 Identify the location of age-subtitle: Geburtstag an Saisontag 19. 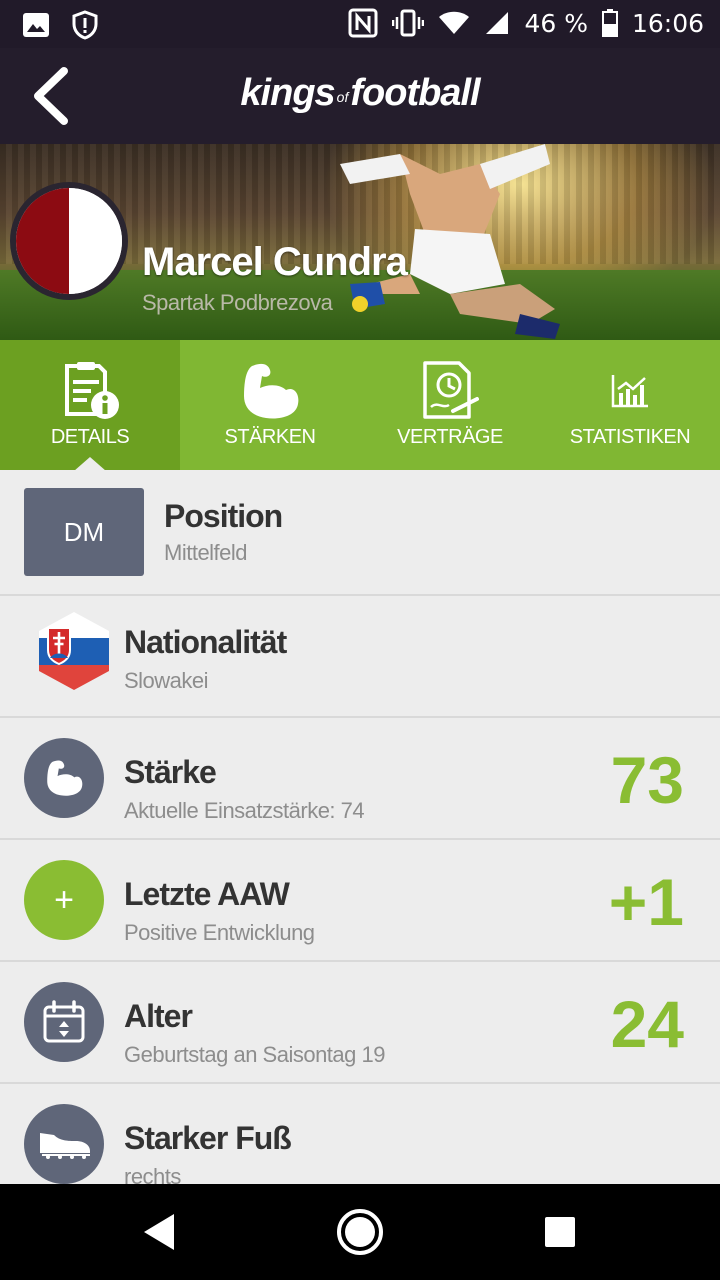
(254, 1054).